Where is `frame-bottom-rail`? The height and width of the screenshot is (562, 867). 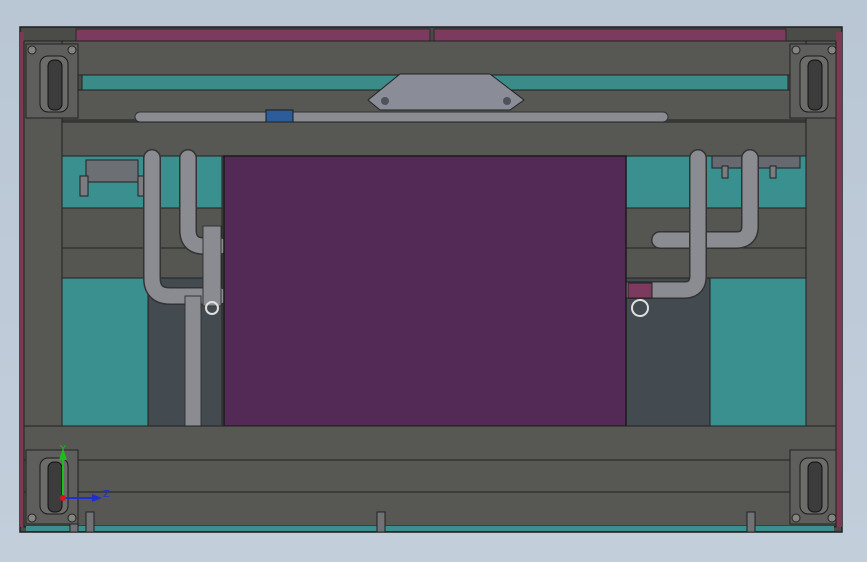 frame-bottom-rail is located at coordinates (430, 443).